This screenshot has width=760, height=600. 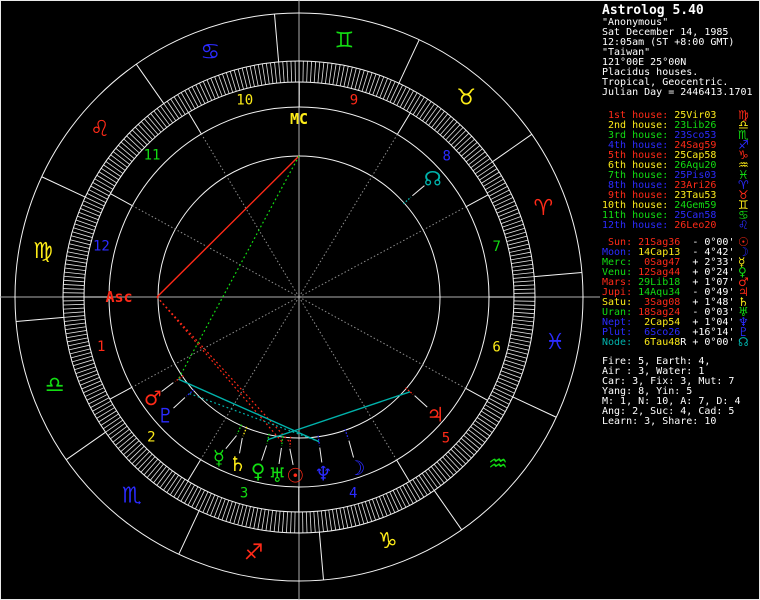 I want to click on planet-glyph-venu: ♀, so click(x=258, y=471).